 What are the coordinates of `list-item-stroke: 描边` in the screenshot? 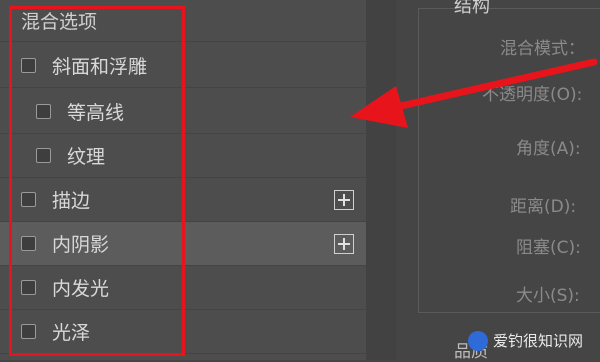 It's located at (183, 200).